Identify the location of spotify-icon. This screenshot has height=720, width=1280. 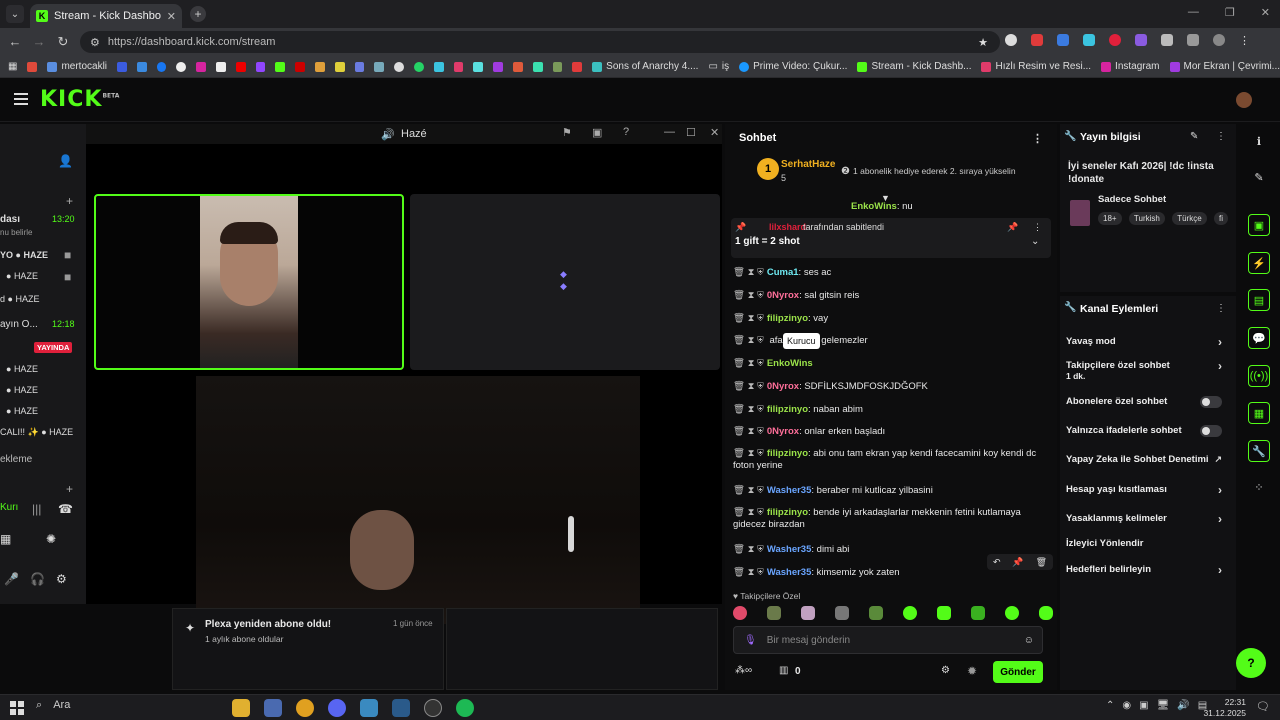
(465, 708).